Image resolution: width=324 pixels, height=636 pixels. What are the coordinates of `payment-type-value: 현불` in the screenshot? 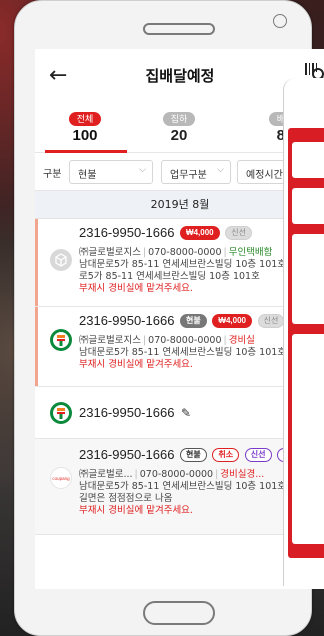 It's located at (87, 175).